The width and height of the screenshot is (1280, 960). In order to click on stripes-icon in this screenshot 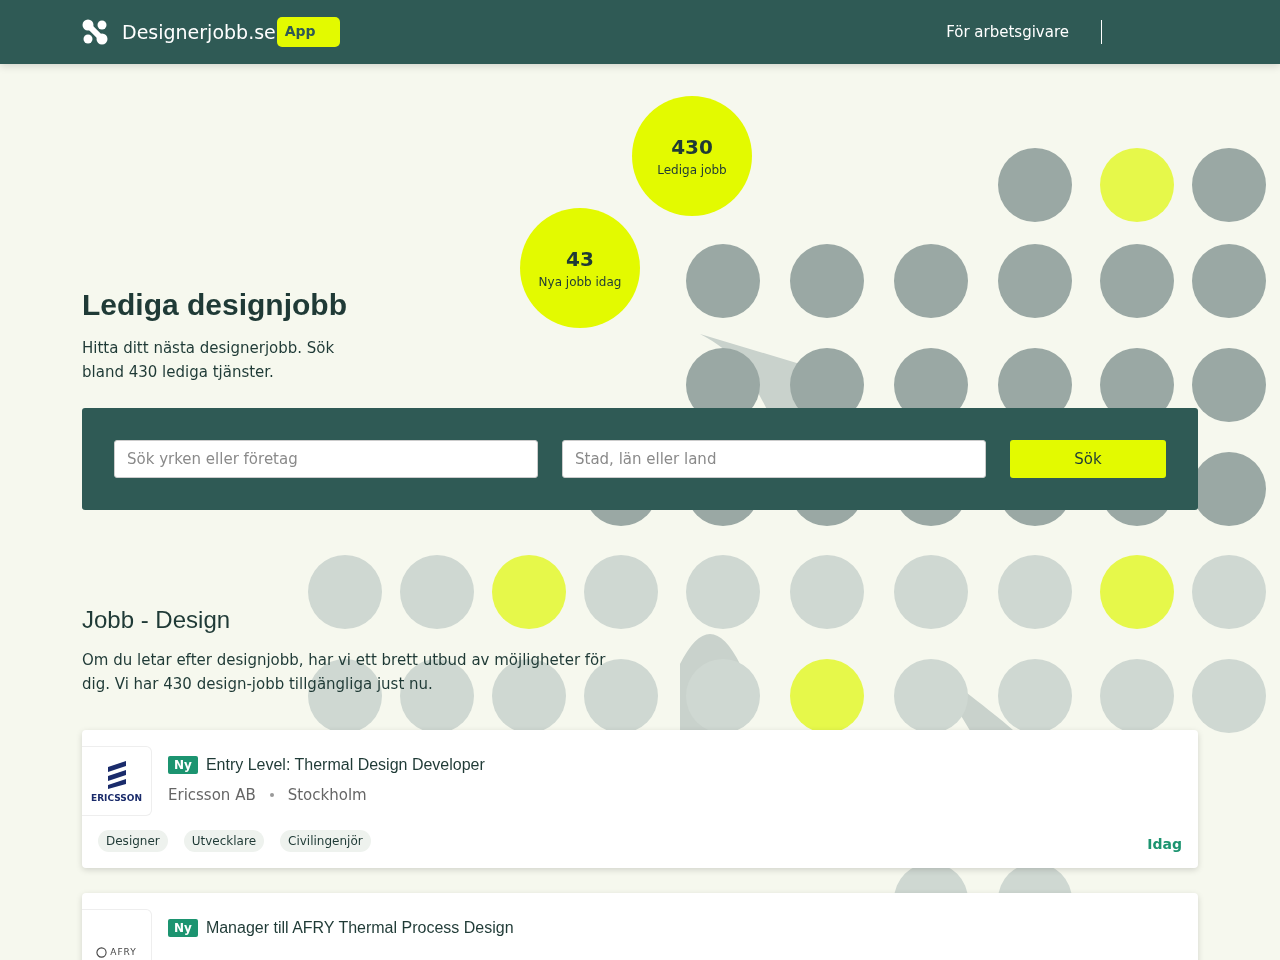, I will do `click(116, 774)`.